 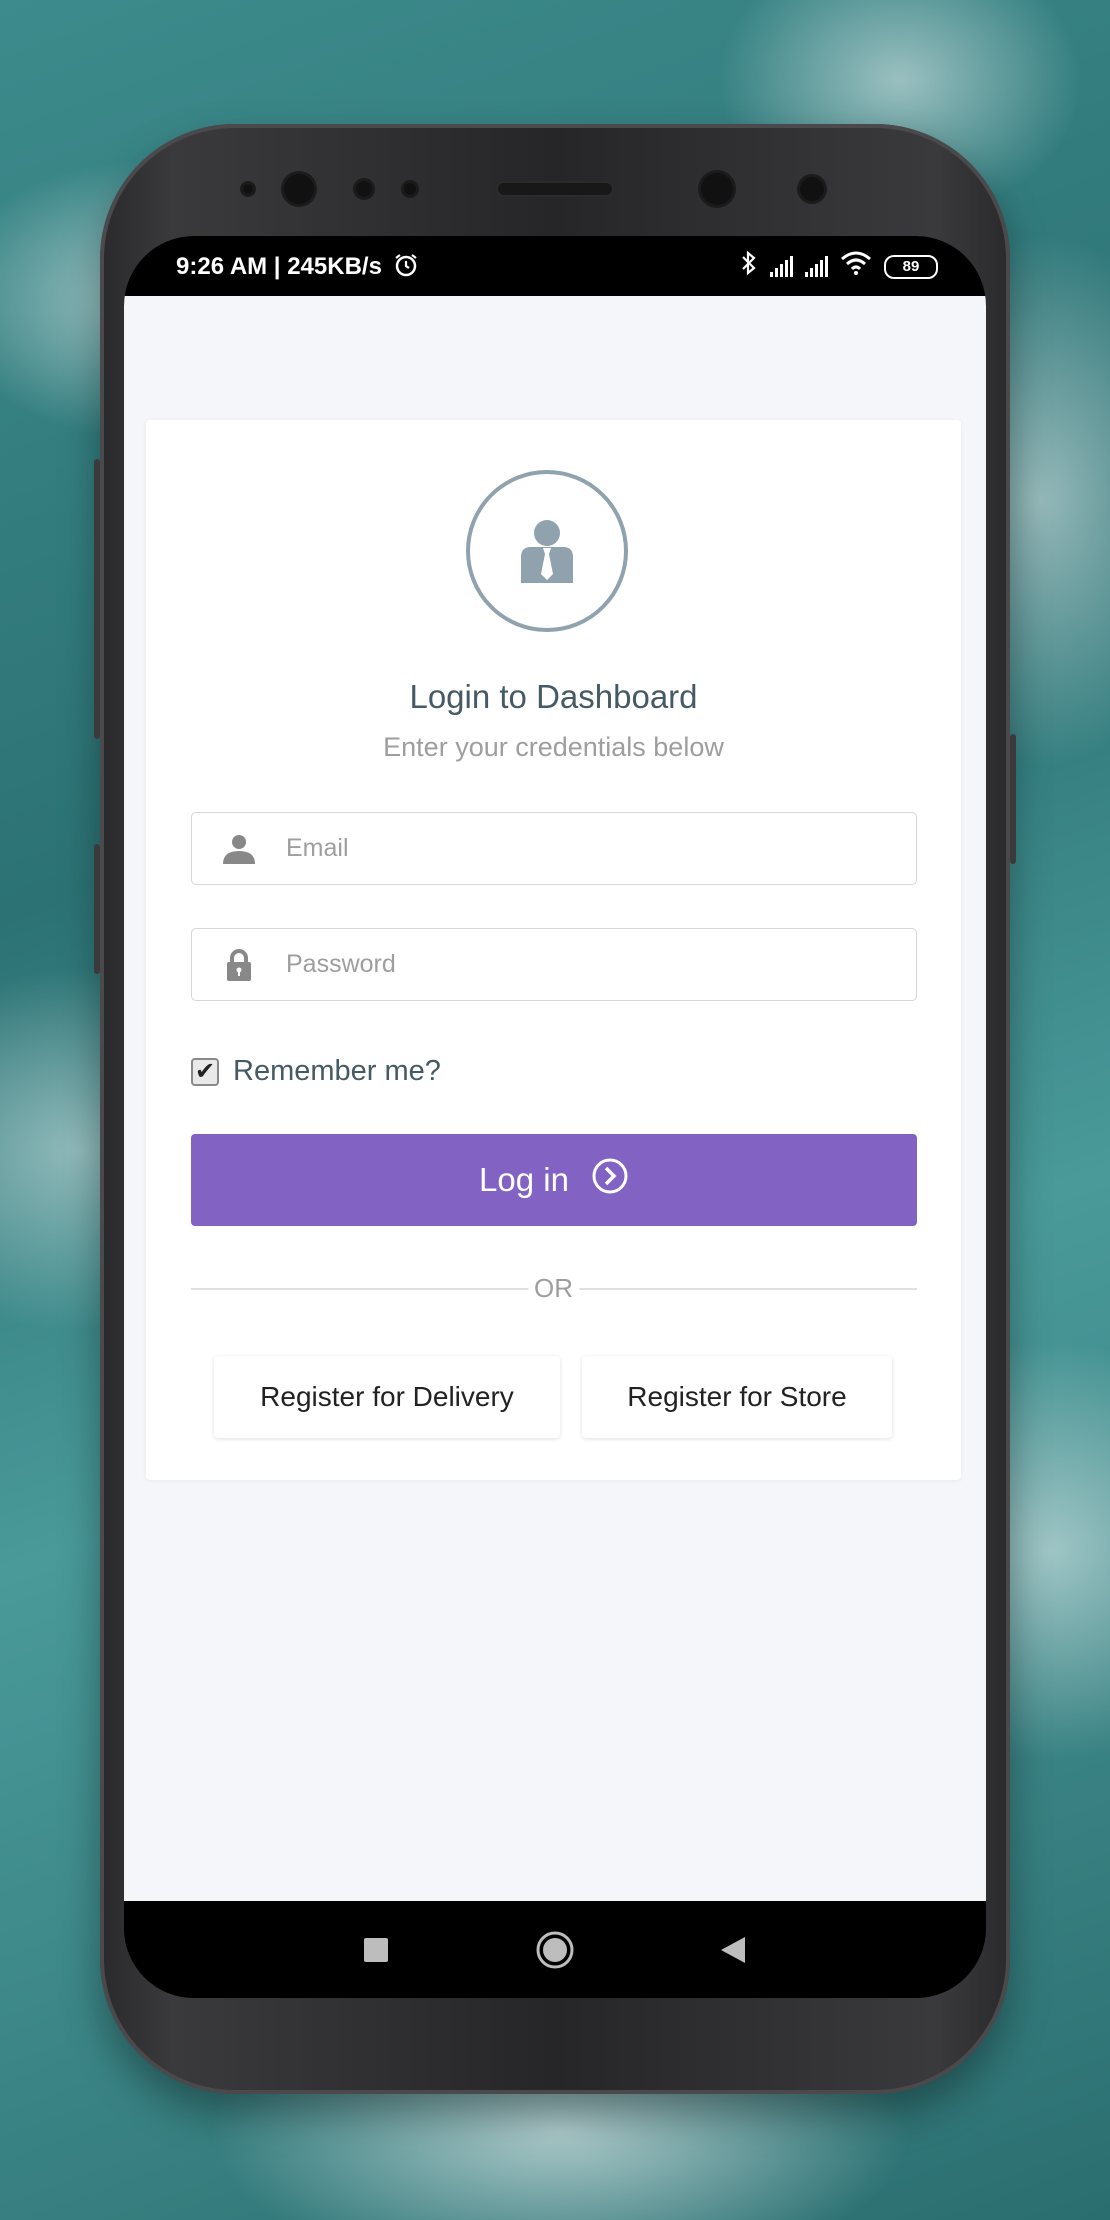 What do you see at coordinates (1013, 799) in the screenshot?
I see `side-button` at bounding box center [1013, 799].